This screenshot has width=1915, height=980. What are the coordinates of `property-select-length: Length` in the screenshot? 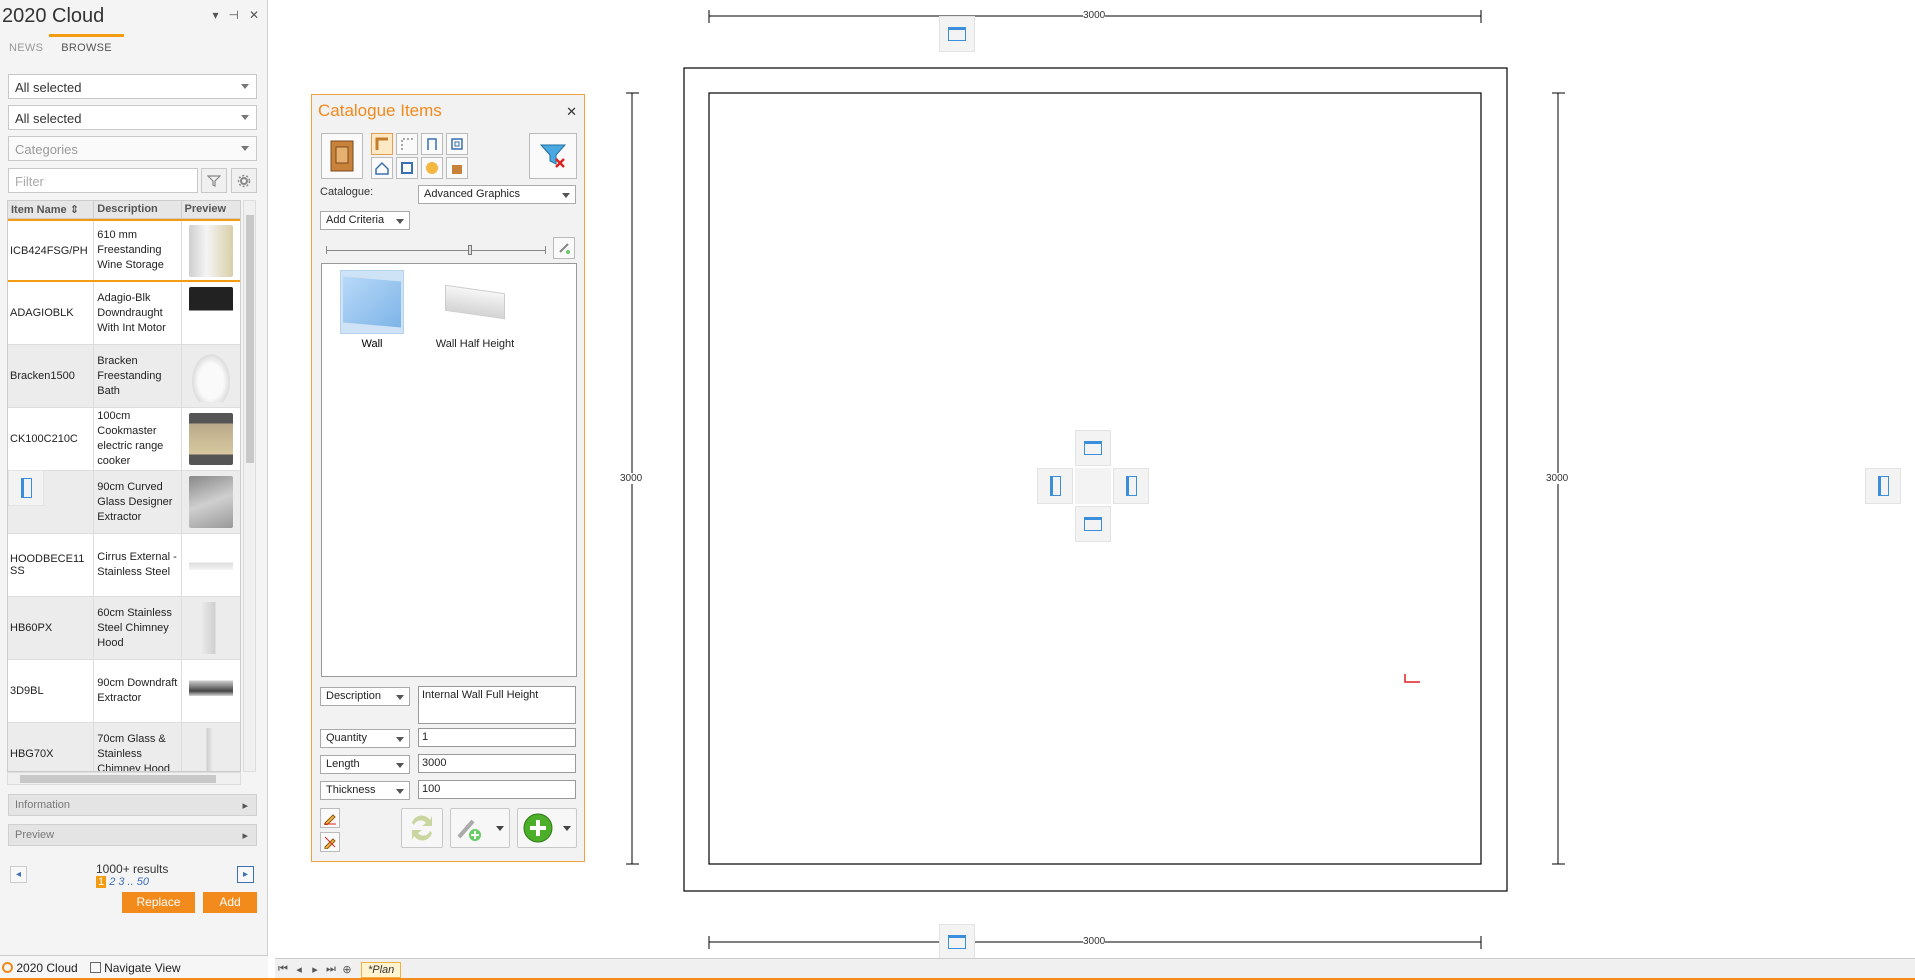 It's located at (365, 764).